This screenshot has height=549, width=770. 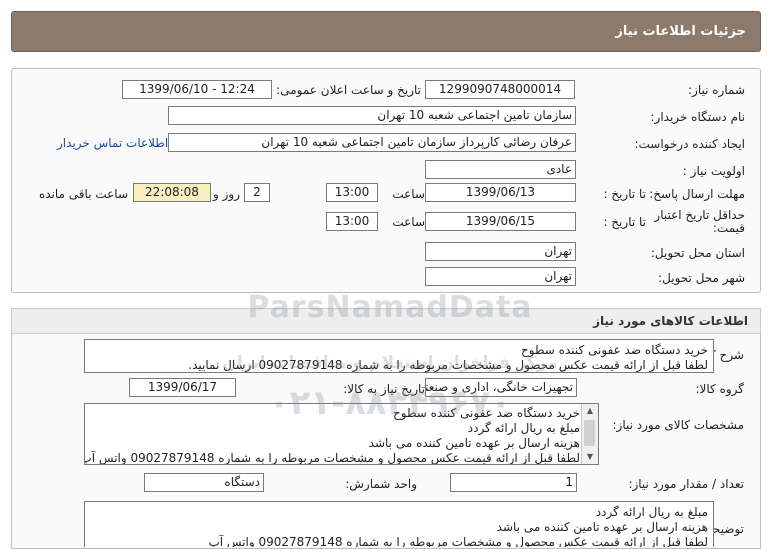 I want to click on notes-line: مبلغ به ریال ارائه گردد, so click(x=651, y=512).